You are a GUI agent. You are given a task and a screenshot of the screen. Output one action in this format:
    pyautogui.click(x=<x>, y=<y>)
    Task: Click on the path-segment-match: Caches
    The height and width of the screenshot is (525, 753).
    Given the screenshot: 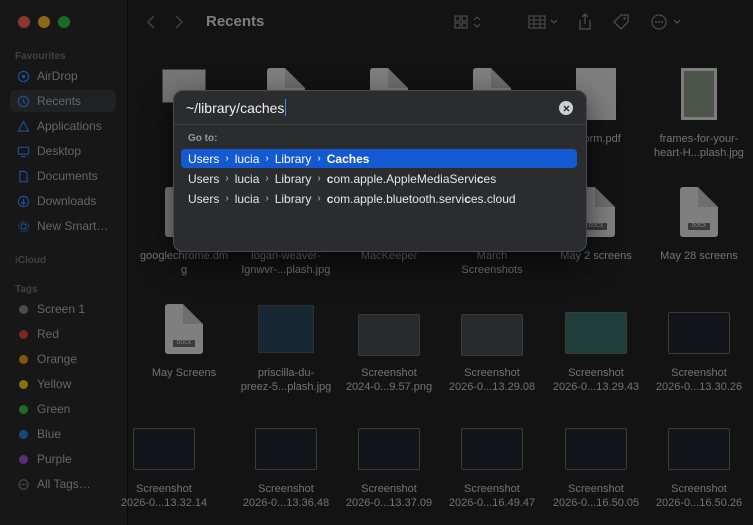 What is the action you would take?
    pyautogui.click(x=348, y=158)
    